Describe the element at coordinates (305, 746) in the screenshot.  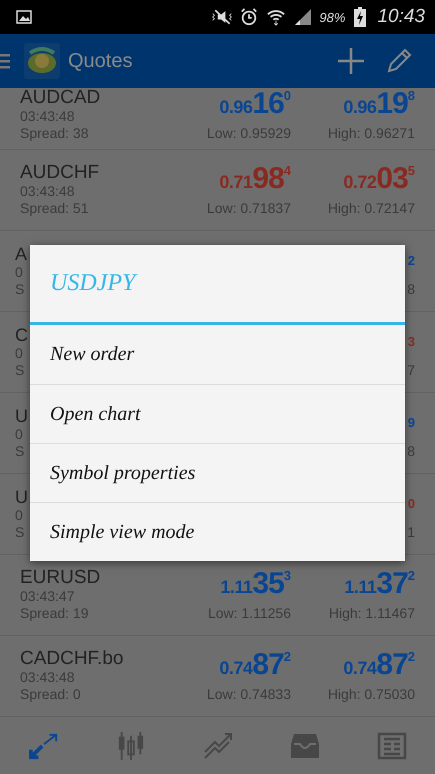
I see `inbox-icon` at that location.